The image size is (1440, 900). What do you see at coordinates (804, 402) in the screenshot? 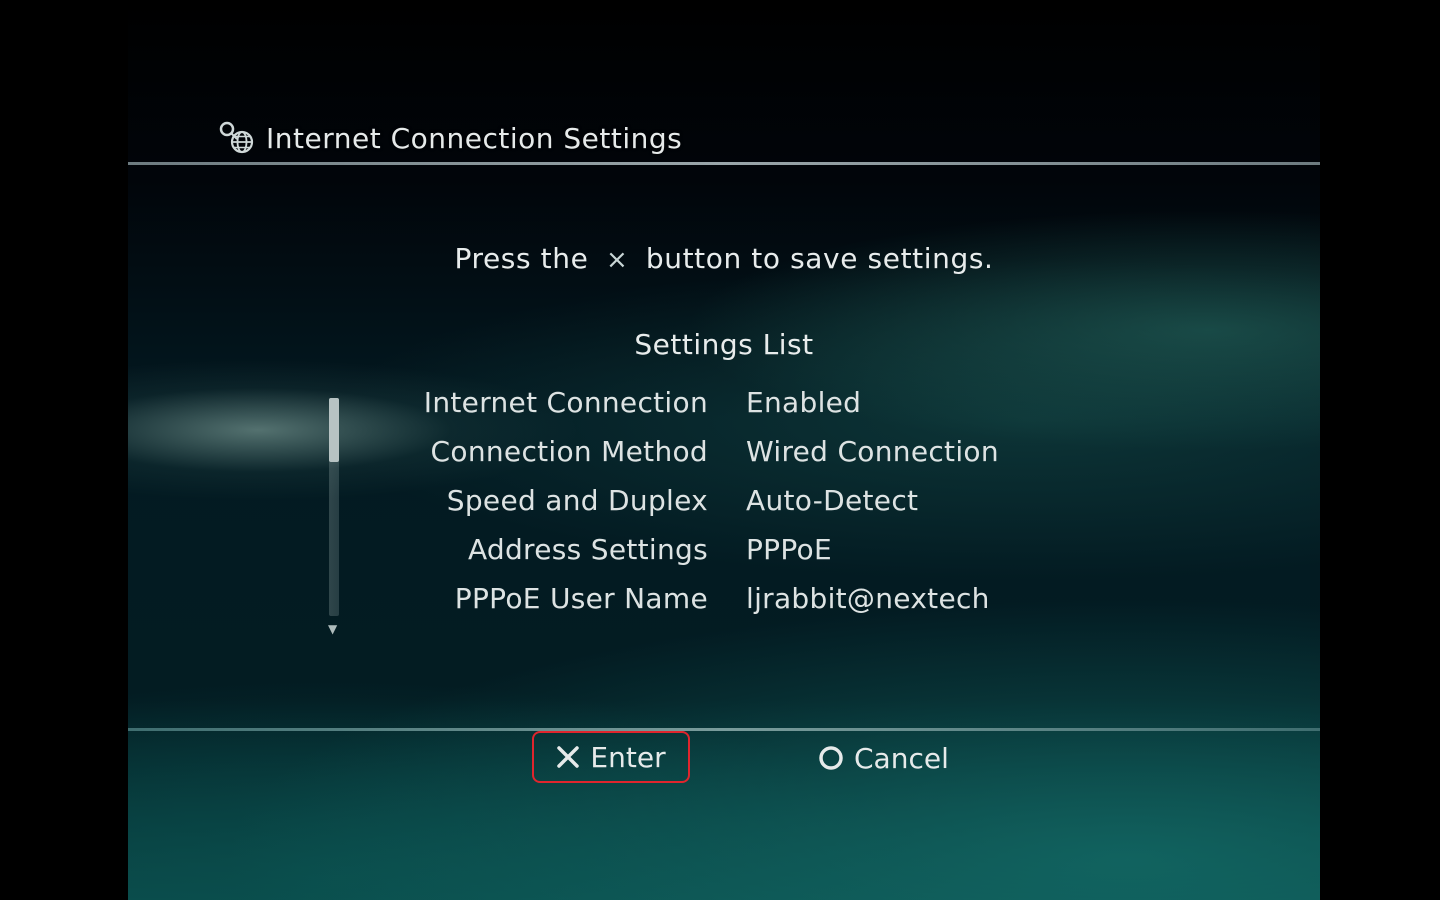
I see `setting-value: Enabled` at bounding box center [804, 402].